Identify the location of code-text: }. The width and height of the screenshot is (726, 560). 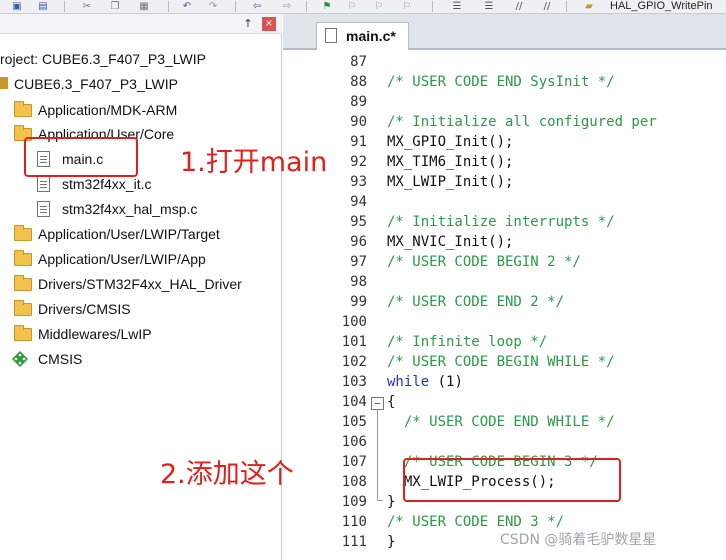
(391, 502).